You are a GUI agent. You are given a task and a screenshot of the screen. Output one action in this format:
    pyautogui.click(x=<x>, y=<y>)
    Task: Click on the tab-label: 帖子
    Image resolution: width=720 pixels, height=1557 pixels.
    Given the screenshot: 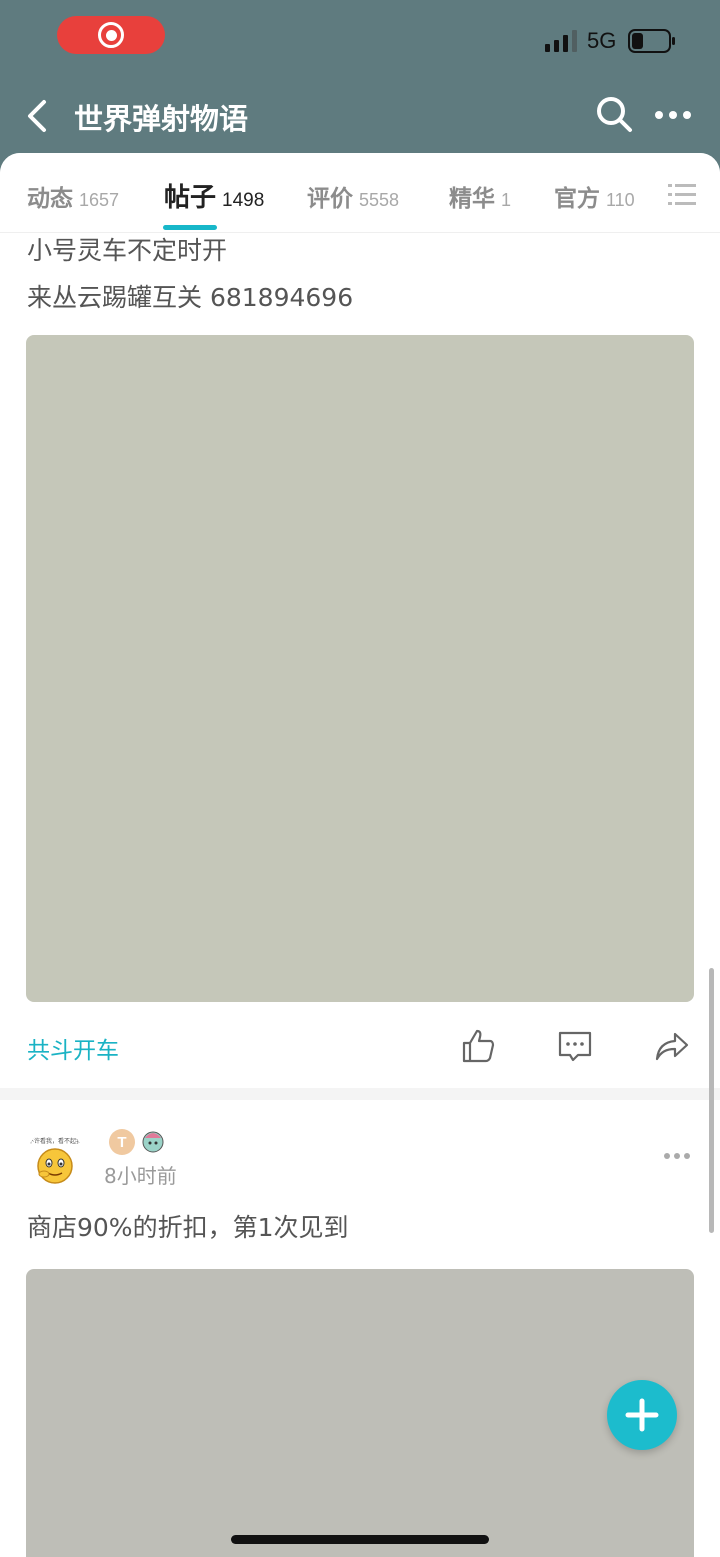 What is the action you would take?
    pyautogui.click(x=190, y=198)
    